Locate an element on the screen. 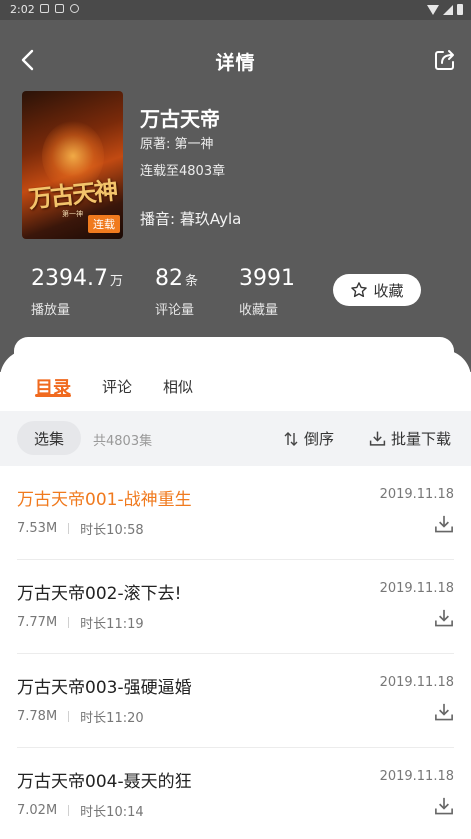 The width and height of the screenshot is (471, 839). share-button is located at coordinates (445, 60).